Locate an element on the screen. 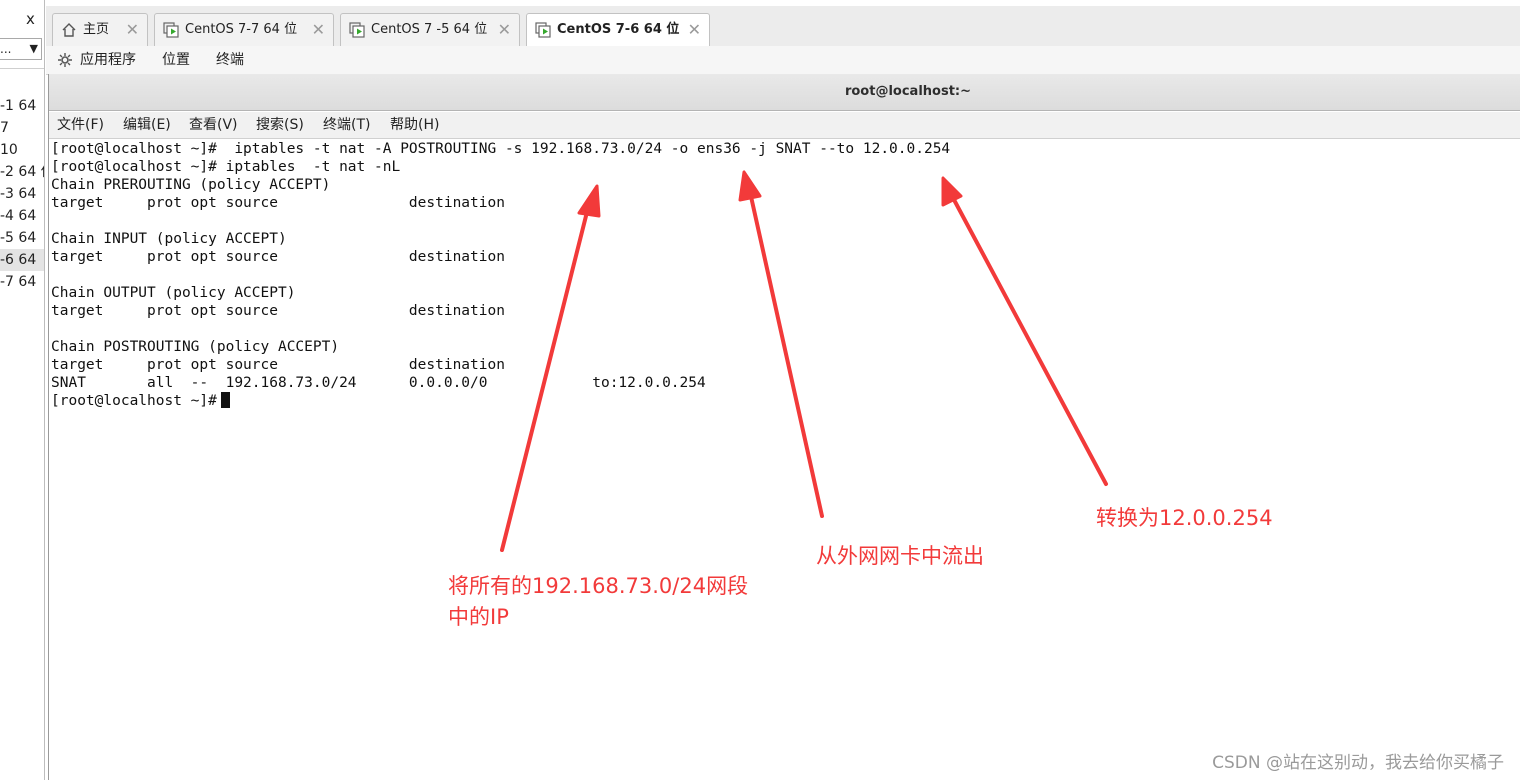 This screenshot has width=1520, height=780. tab-label: CentOS 7 -5 64 位 is located at coordinates (429, 29).